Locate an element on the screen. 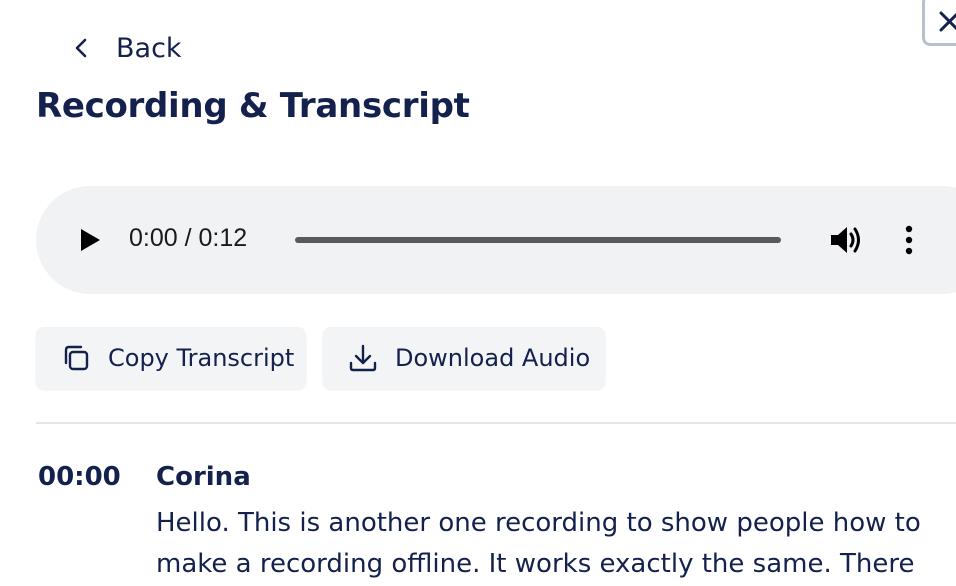  volume-icon is located at coordinates (845, 240).